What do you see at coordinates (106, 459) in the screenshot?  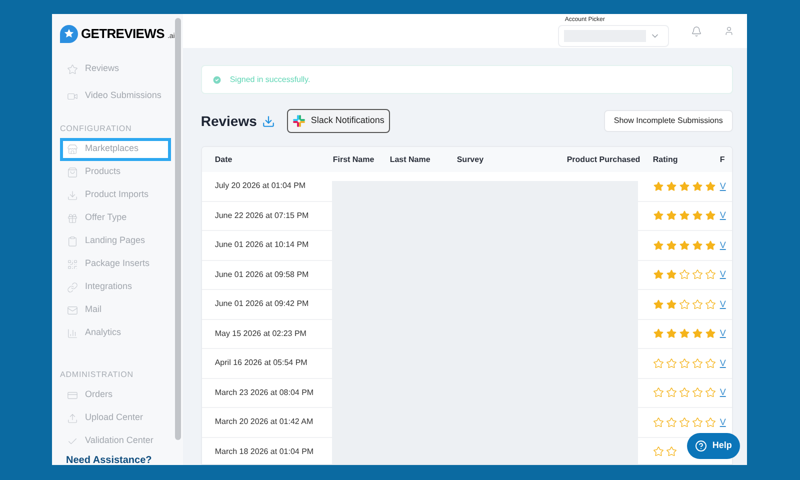 I see `need-assistance-link: Need Assistance?` at bounding box center [106, 459].